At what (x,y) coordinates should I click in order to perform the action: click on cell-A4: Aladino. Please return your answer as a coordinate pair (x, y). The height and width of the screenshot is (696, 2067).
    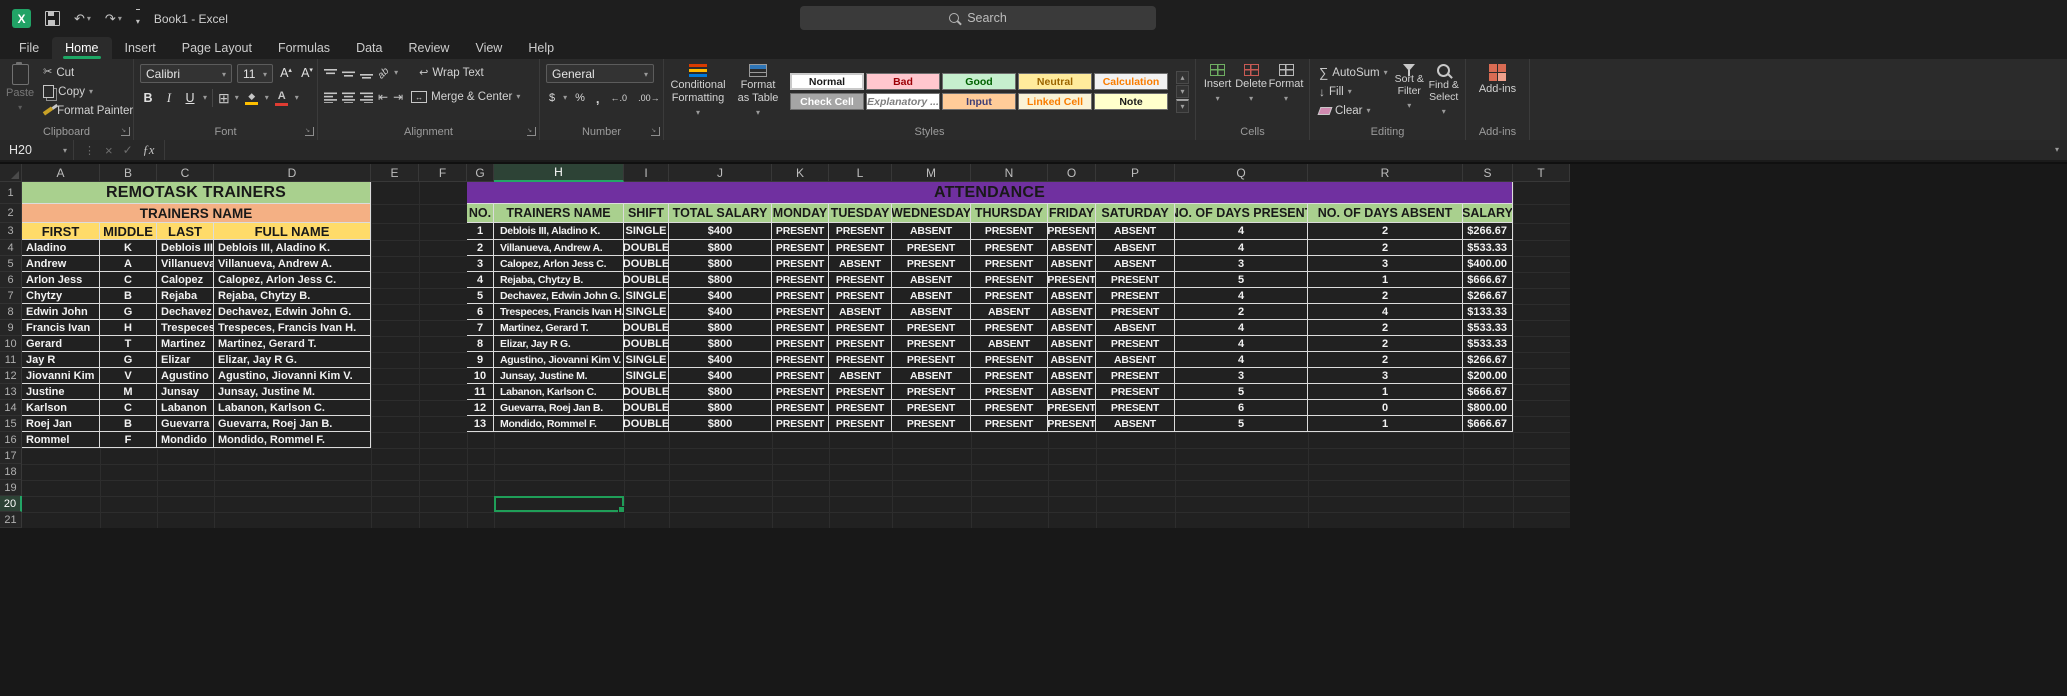
    Looking at the image, I should click on (61, 248).